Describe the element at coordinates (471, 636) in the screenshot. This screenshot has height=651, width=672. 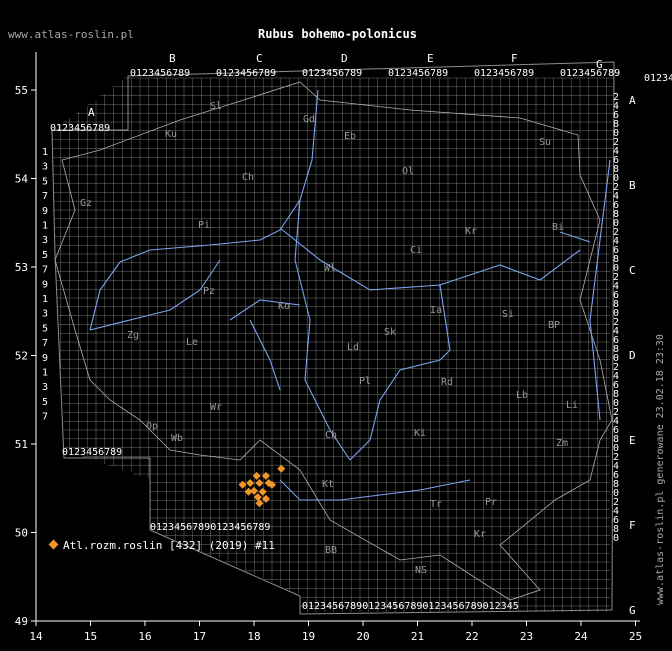
I see `x-tick-label: 22` at that location.